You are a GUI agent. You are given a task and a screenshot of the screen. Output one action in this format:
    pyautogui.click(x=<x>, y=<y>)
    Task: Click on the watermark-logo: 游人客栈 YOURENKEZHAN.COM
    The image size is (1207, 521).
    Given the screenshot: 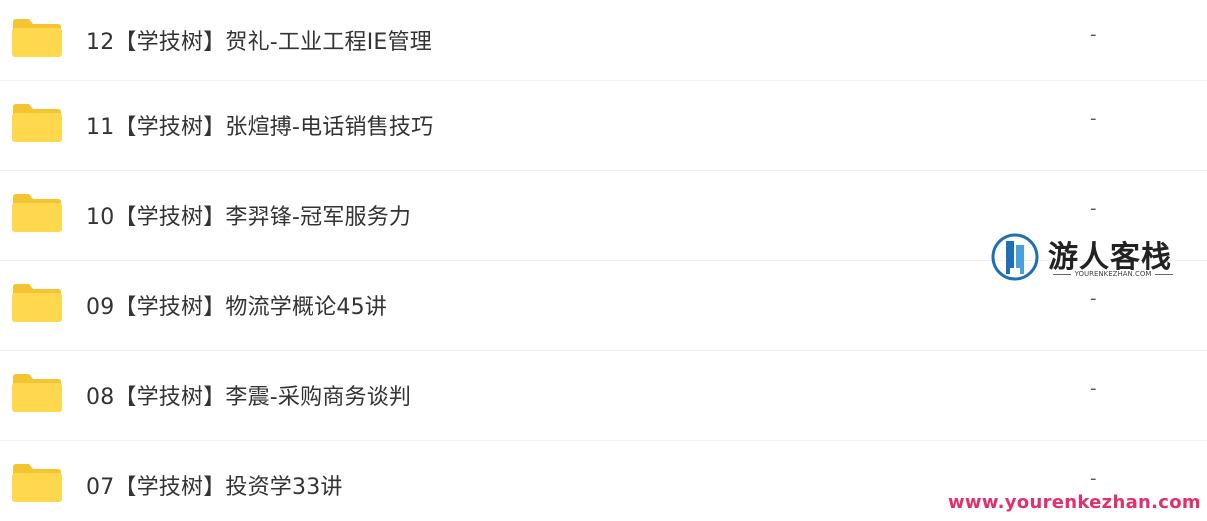 What is the action you would take?
    pyautogui.click(x=1090, y=258)
    